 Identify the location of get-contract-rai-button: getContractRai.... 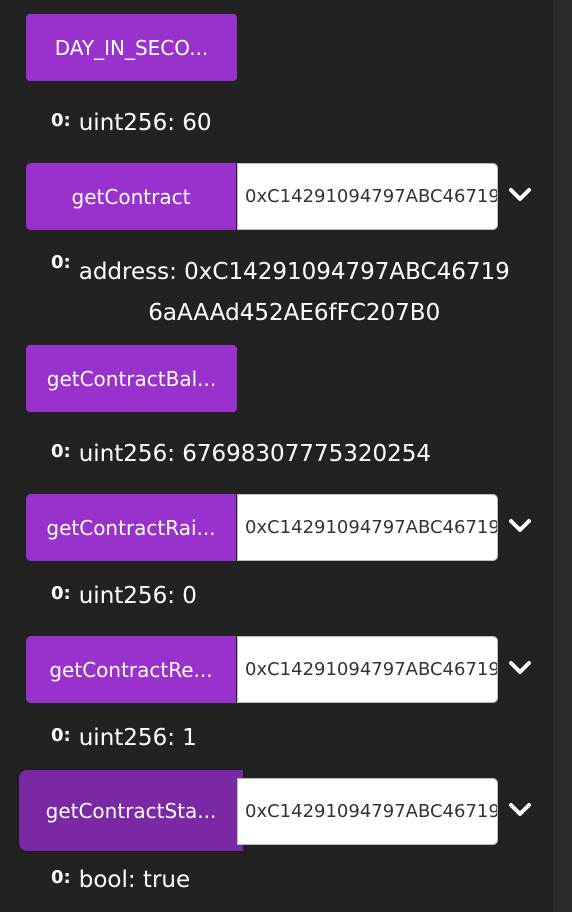
(131, 527).